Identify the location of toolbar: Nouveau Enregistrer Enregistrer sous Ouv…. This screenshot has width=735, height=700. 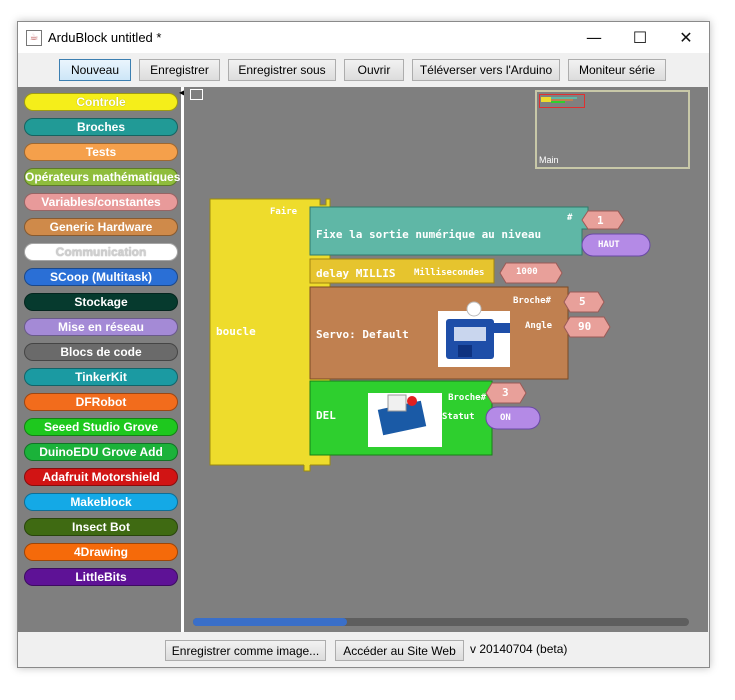
(363, 70).